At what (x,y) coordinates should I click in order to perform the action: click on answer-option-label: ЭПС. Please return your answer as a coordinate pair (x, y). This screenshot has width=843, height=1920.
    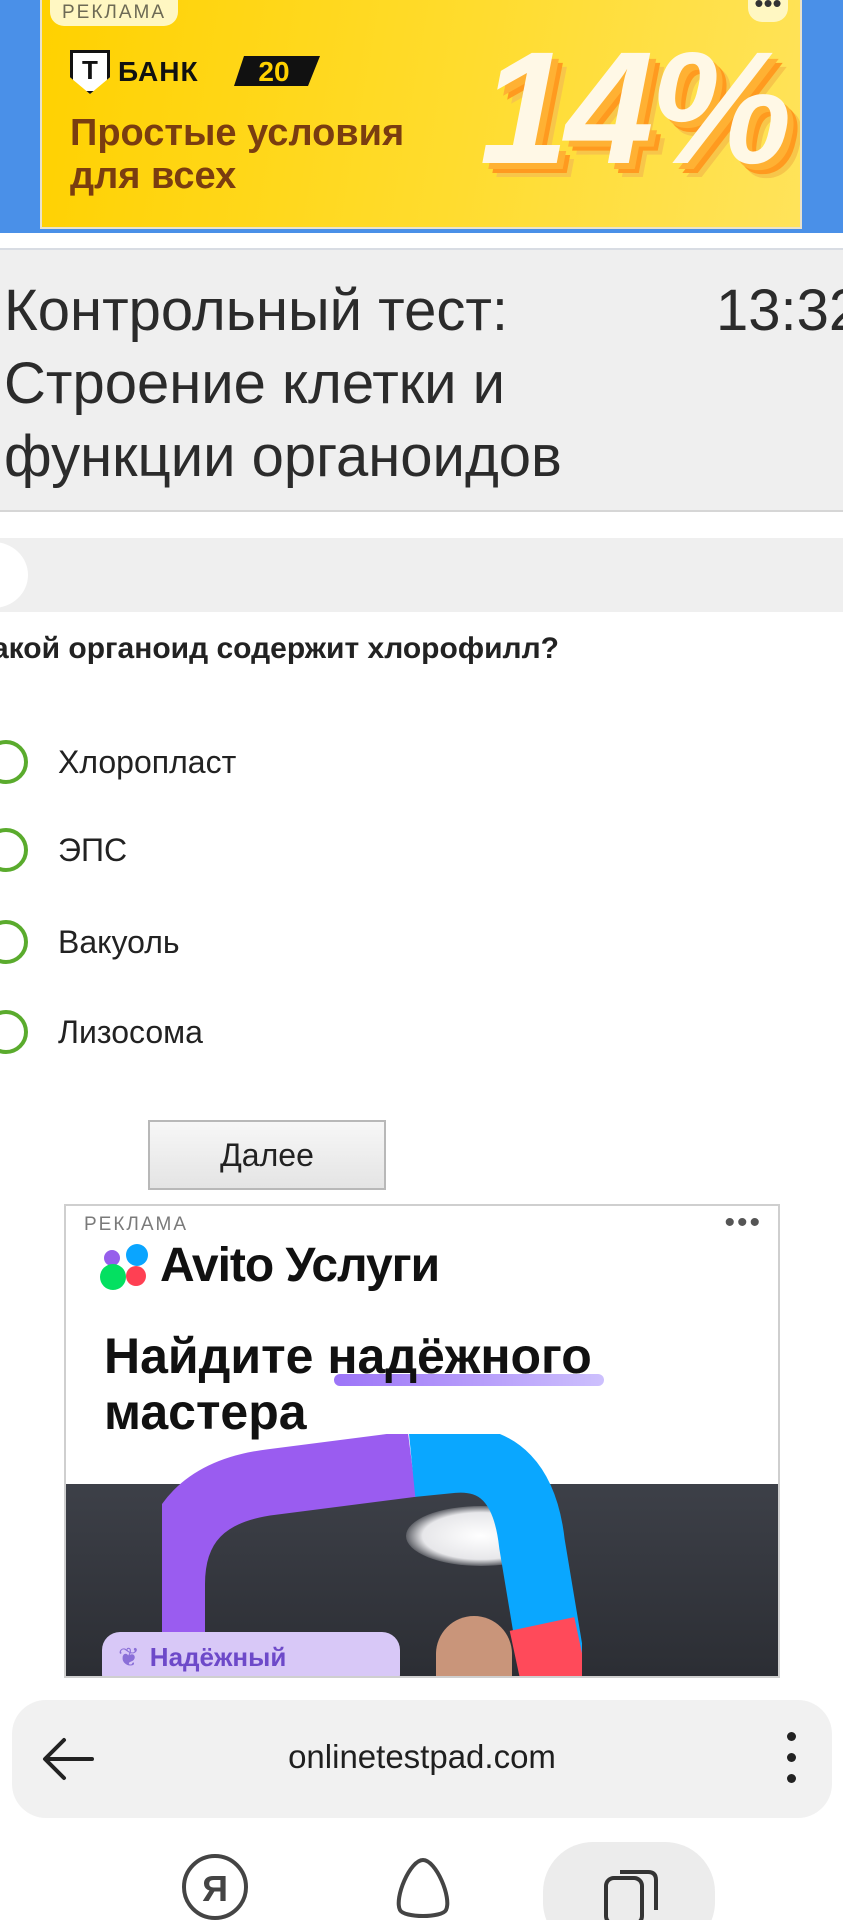
    Looking at the image, I should click on (93, 849).